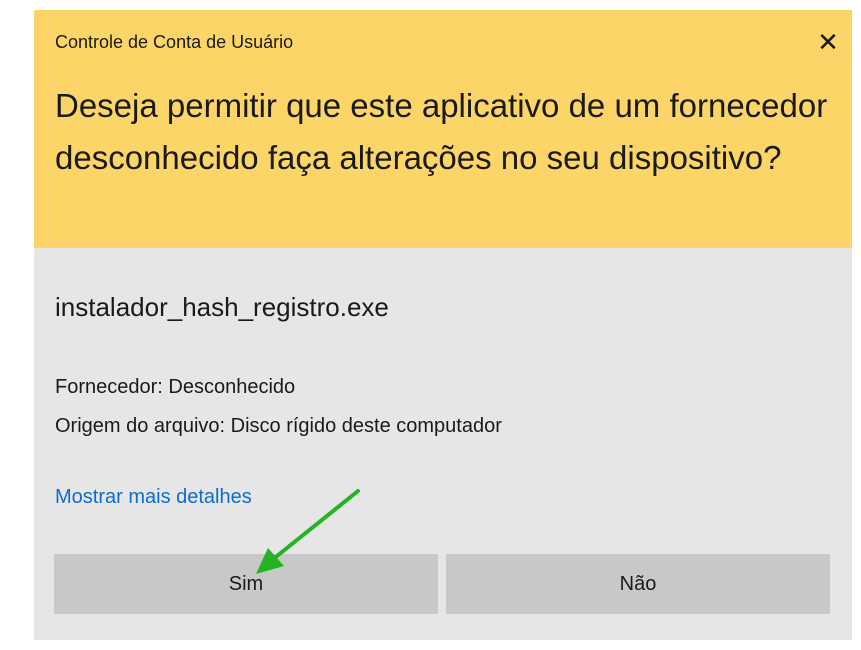 Image resolution: width=861 pixels, height=650 pixels. What do you see at coordinates (638, 584) in the screenshot?
I see `no-button: Não` at bounding box center [638, 584].